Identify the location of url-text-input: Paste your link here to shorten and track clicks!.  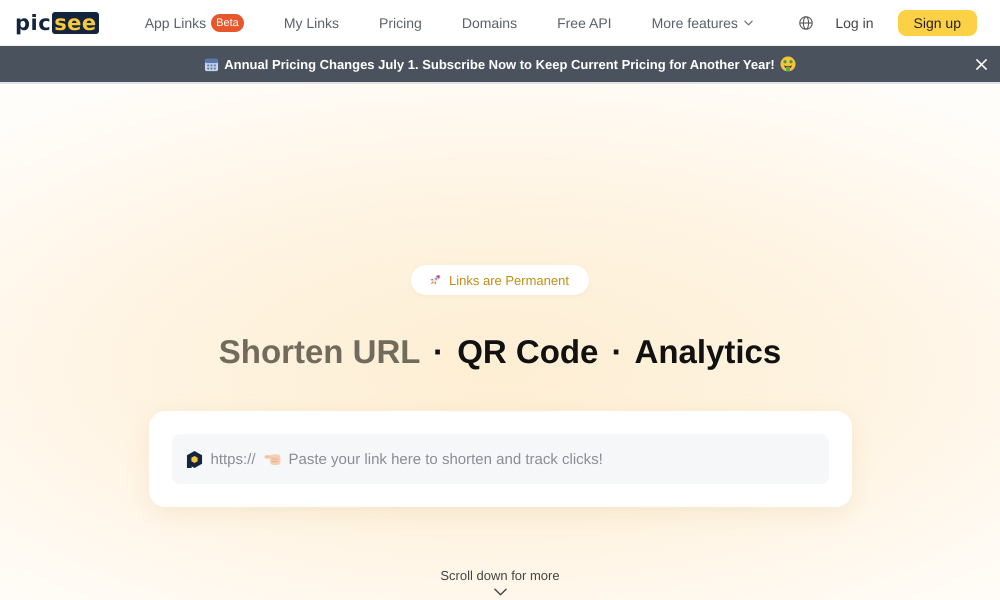
(551, 459).